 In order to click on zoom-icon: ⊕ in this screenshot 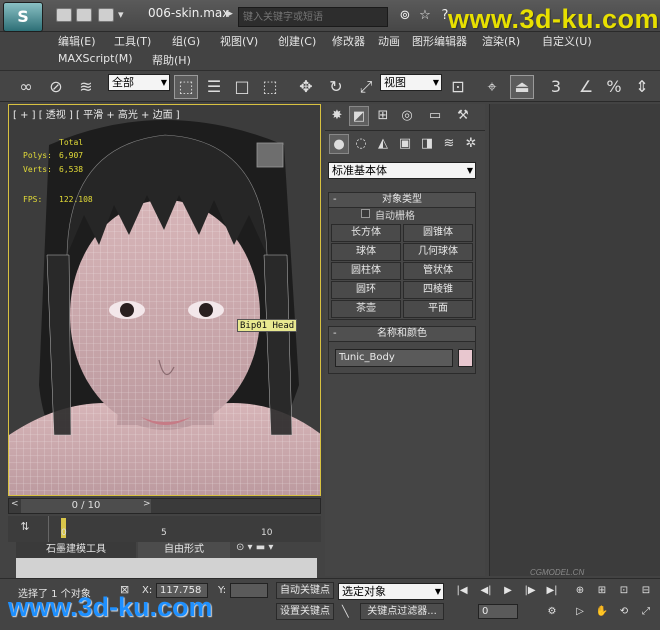, I will do `click(580, 591)`.